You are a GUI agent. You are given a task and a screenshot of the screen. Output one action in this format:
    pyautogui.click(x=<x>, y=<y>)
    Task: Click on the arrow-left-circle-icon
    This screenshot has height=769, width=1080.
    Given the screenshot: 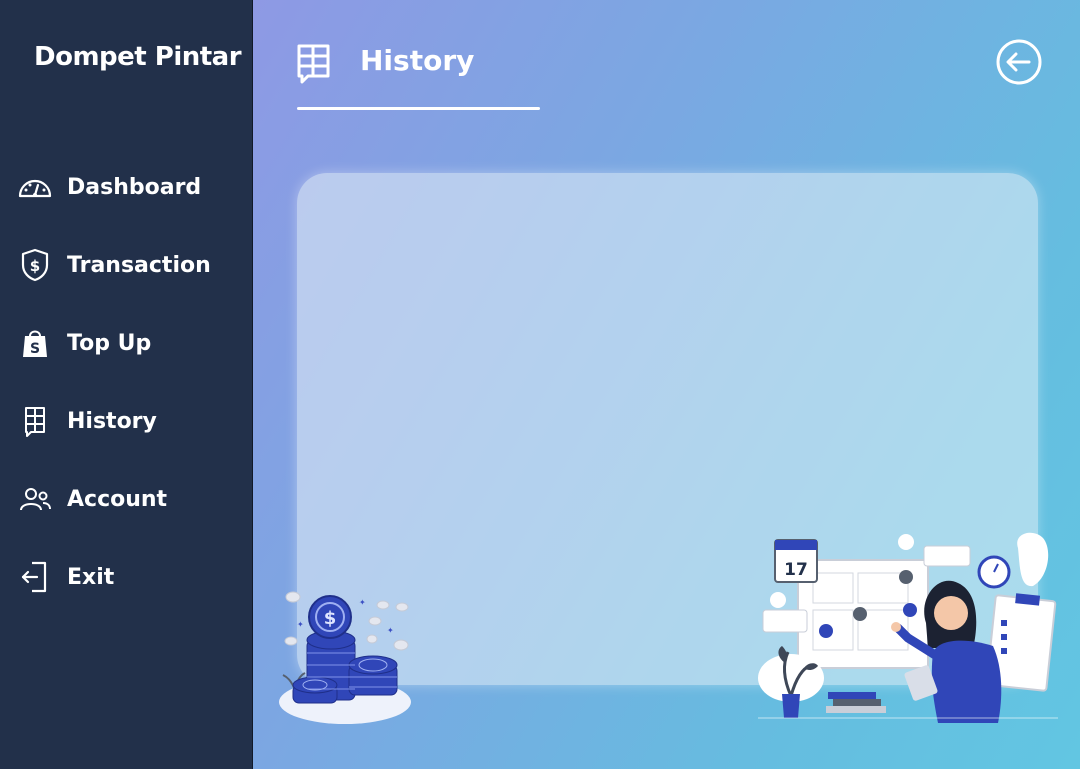 What is the action you would take?
    pyautogui.click(x=1019, y=62)
    